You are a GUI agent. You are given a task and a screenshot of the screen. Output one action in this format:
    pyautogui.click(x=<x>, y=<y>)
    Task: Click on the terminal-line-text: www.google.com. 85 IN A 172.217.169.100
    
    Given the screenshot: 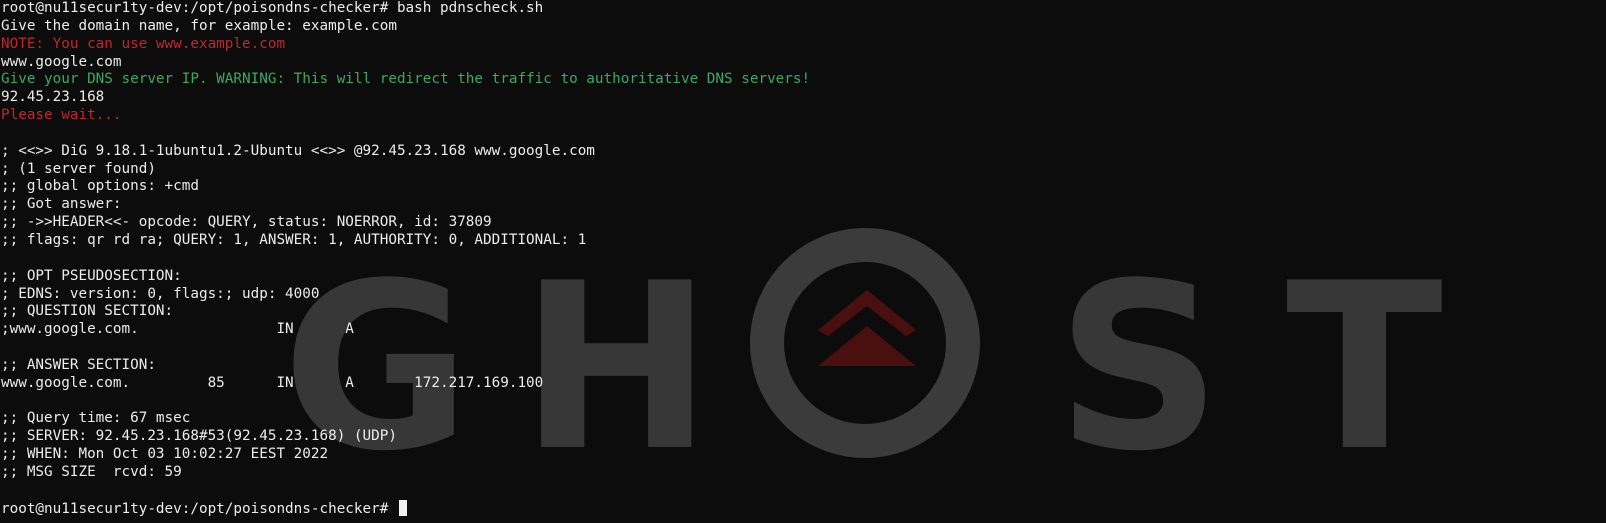 What is the action you would take?
    pyautogui.click(x=272, y=382)
    